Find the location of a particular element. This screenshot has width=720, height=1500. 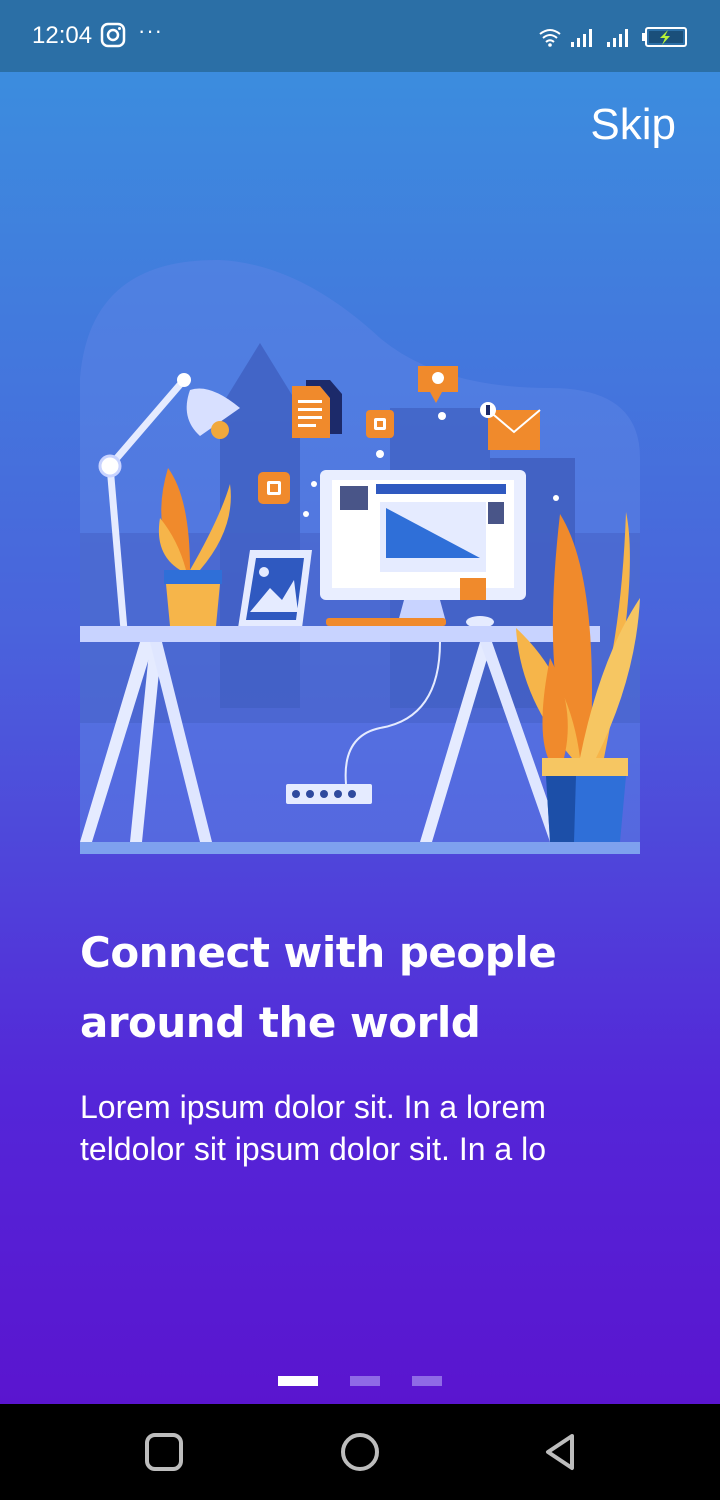

description-line-2: teldolor sit ipsum dolor sit. In a lo is located at coordinates (313, 1149).